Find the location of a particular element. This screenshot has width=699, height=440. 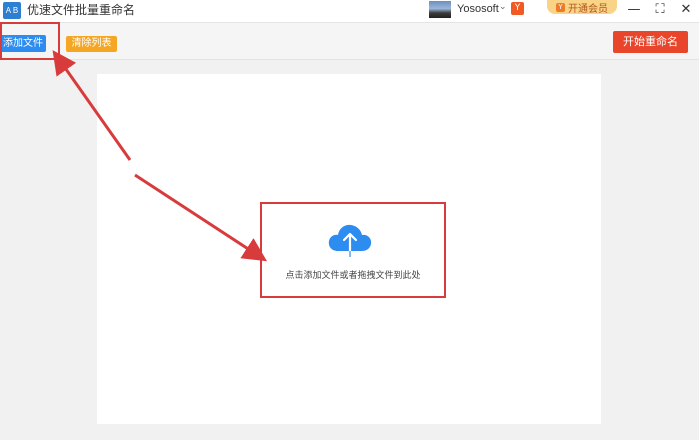

clear-list-button: 清除列表 is located at coordinates (91, 44).